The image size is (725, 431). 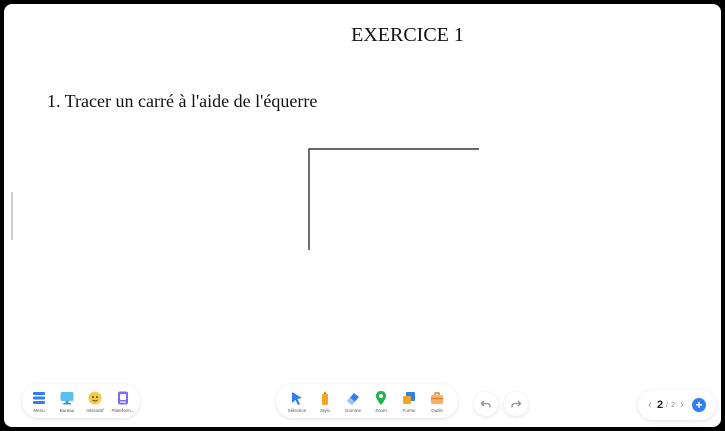 I want to click on shape-label: Forme, so click(x=409, y=410).